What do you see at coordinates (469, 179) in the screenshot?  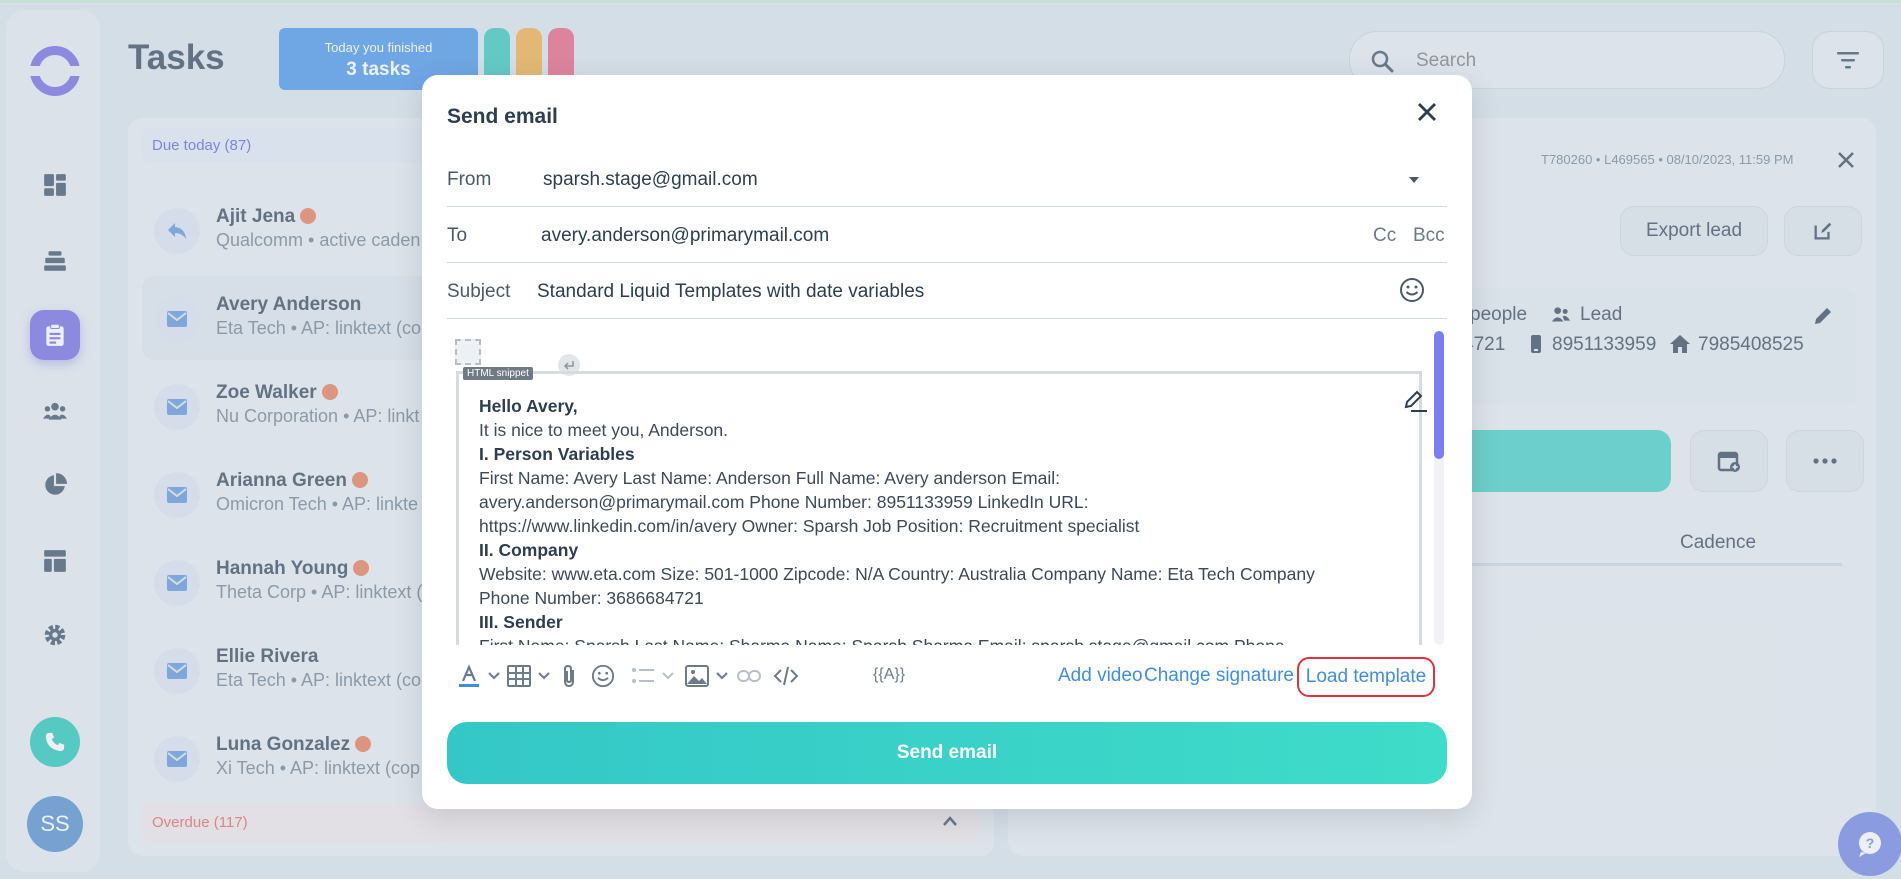 I see `from-label: From` at bounding box center [469, 179].